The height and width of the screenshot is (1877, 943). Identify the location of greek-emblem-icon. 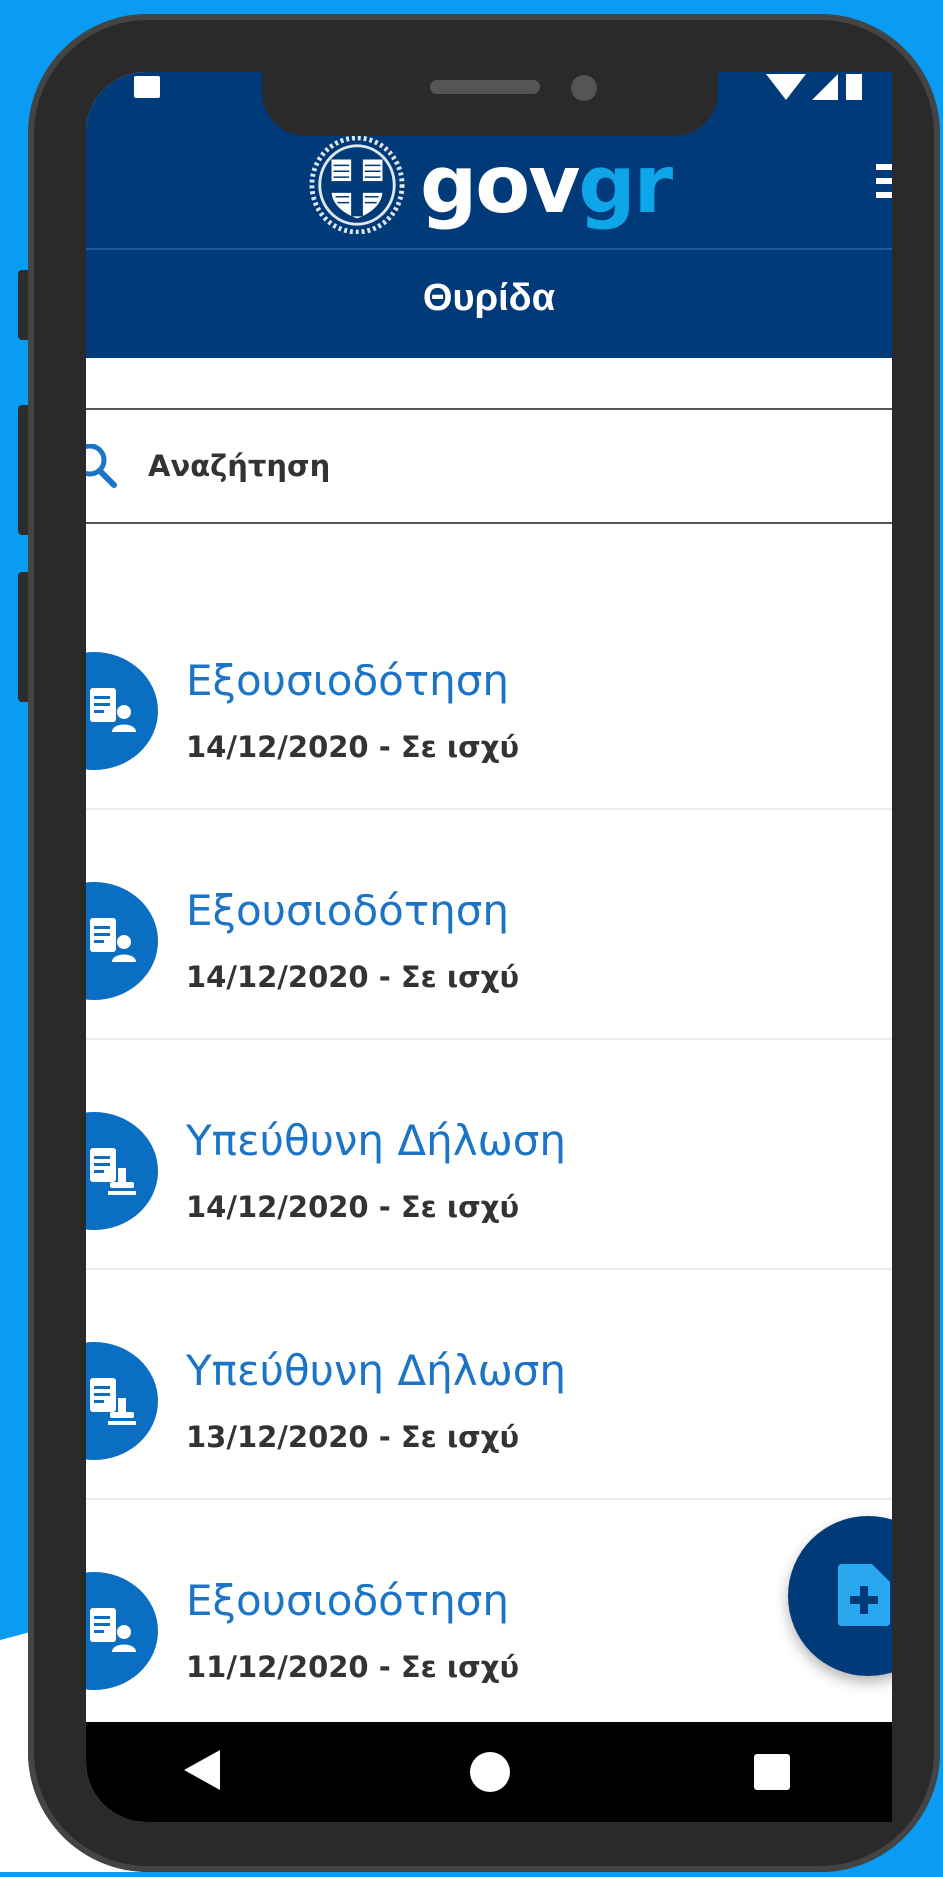
(357, 185).